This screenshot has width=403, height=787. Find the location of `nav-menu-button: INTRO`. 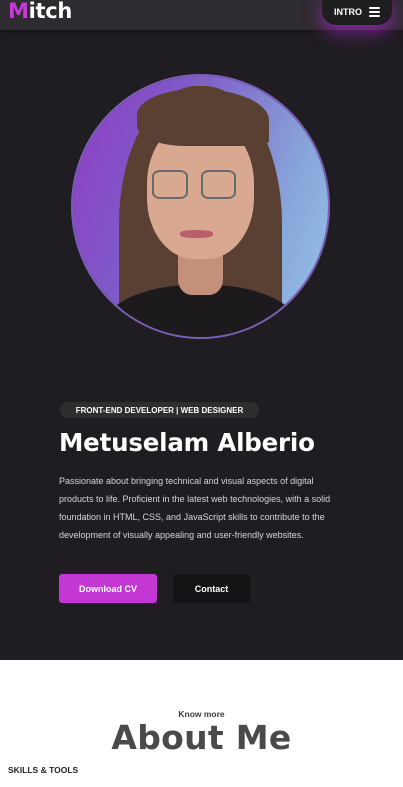

nav-menu-button: INTRO is located at coordinates (357, 12).